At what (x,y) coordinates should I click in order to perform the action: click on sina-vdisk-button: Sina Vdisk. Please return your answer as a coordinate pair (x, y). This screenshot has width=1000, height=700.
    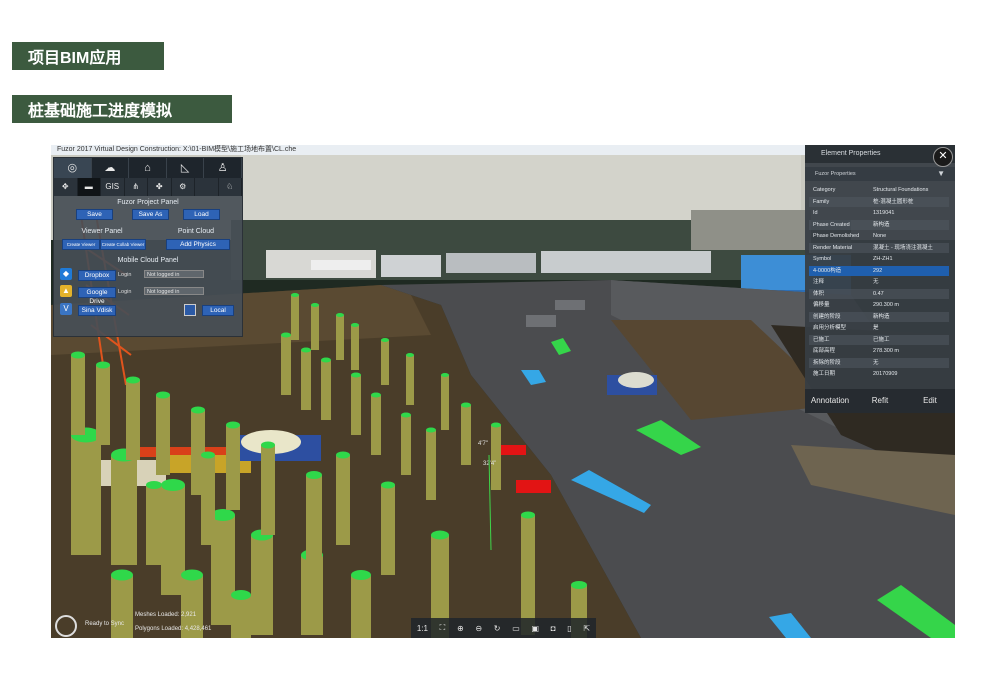
    Looking at the image, I should click on (97, 310).